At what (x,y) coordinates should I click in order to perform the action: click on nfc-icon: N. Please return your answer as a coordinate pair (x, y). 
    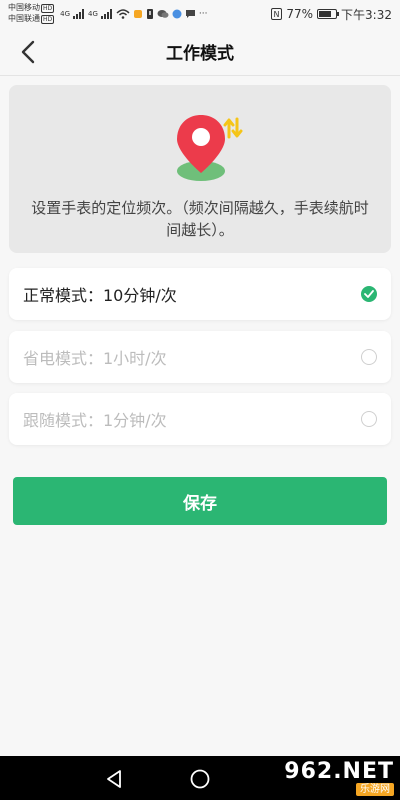
    Looking at the image, I should click on (277, 14).